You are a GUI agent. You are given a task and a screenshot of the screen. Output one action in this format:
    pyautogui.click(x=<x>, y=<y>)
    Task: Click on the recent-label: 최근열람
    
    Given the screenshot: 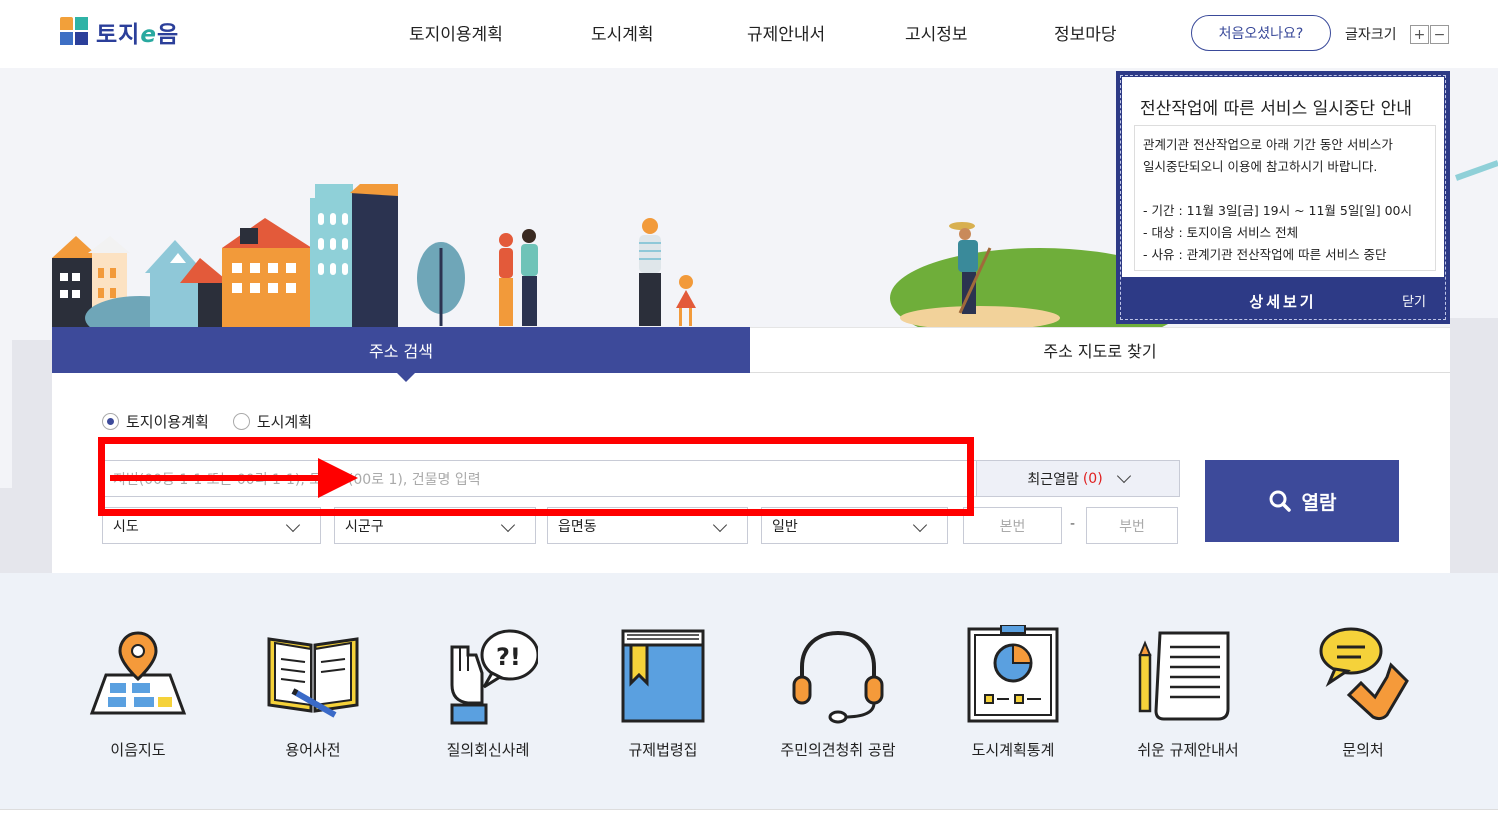 What is the action you would take?
    pyautogui.click(x=1053, y=479)
    